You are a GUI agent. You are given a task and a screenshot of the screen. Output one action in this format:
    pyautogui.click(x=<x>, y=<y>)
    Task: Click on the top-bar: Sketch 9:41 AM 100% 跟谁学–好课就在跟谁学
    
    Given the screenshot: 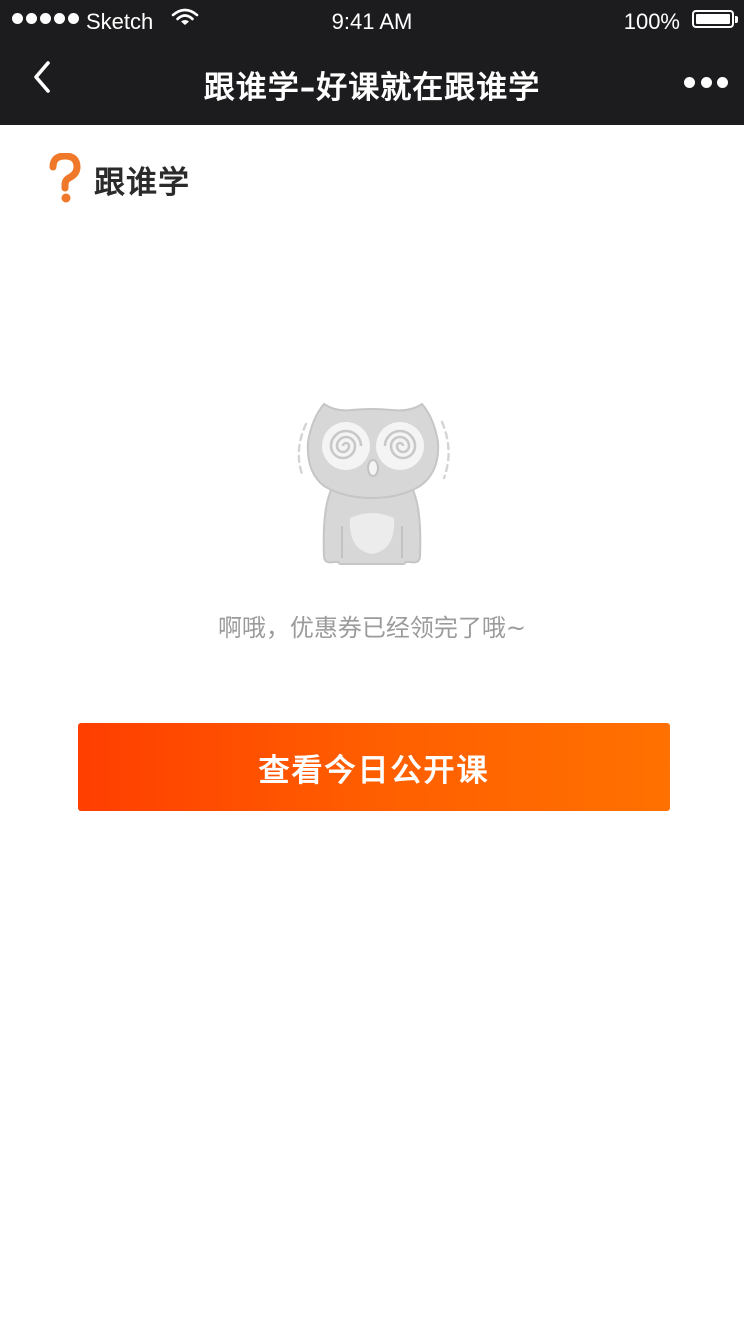 What is the action you would take?
    pyautogui.click(x=372, y=62)
    